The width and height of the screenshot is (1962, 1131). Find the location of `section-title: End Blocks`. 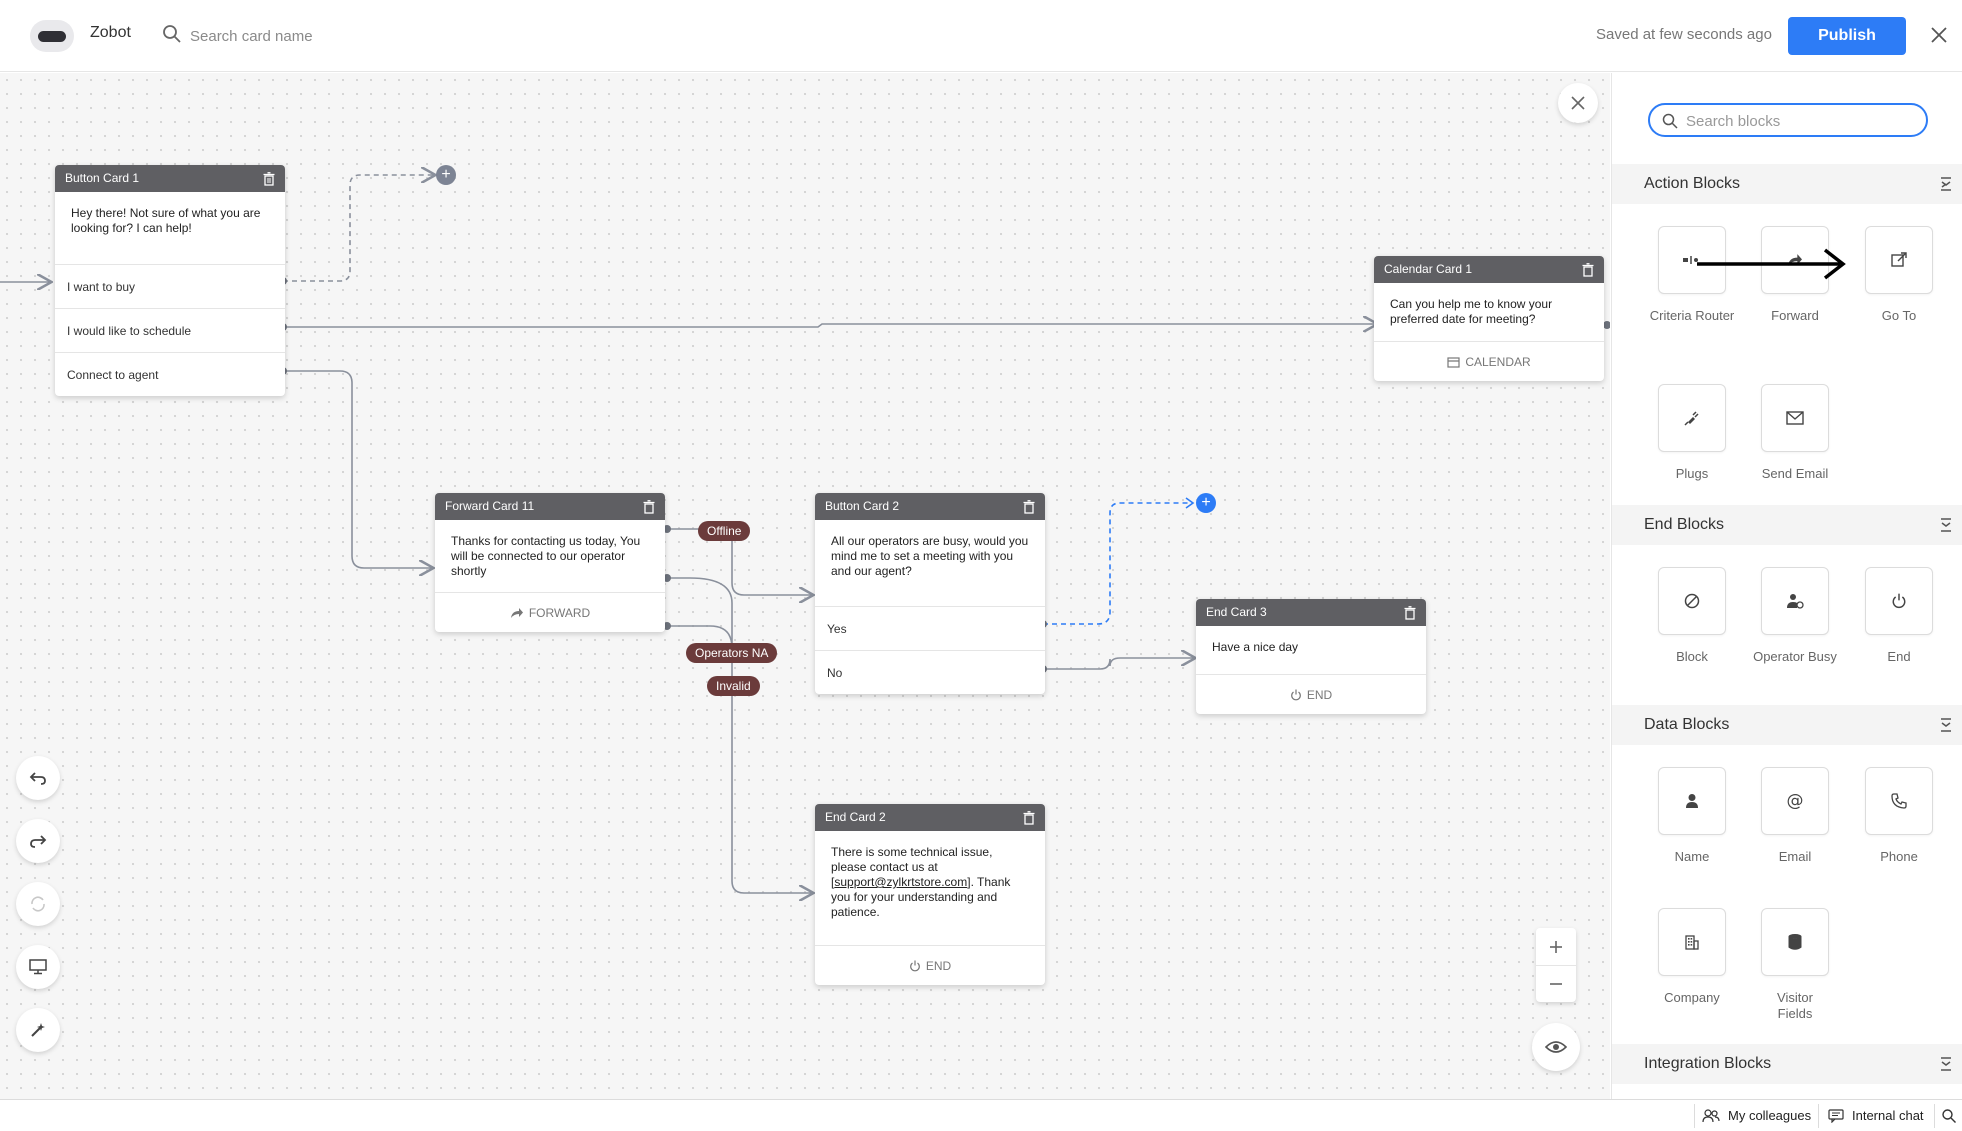

section-title: End Blocks is located at coordinates (1684, 524).